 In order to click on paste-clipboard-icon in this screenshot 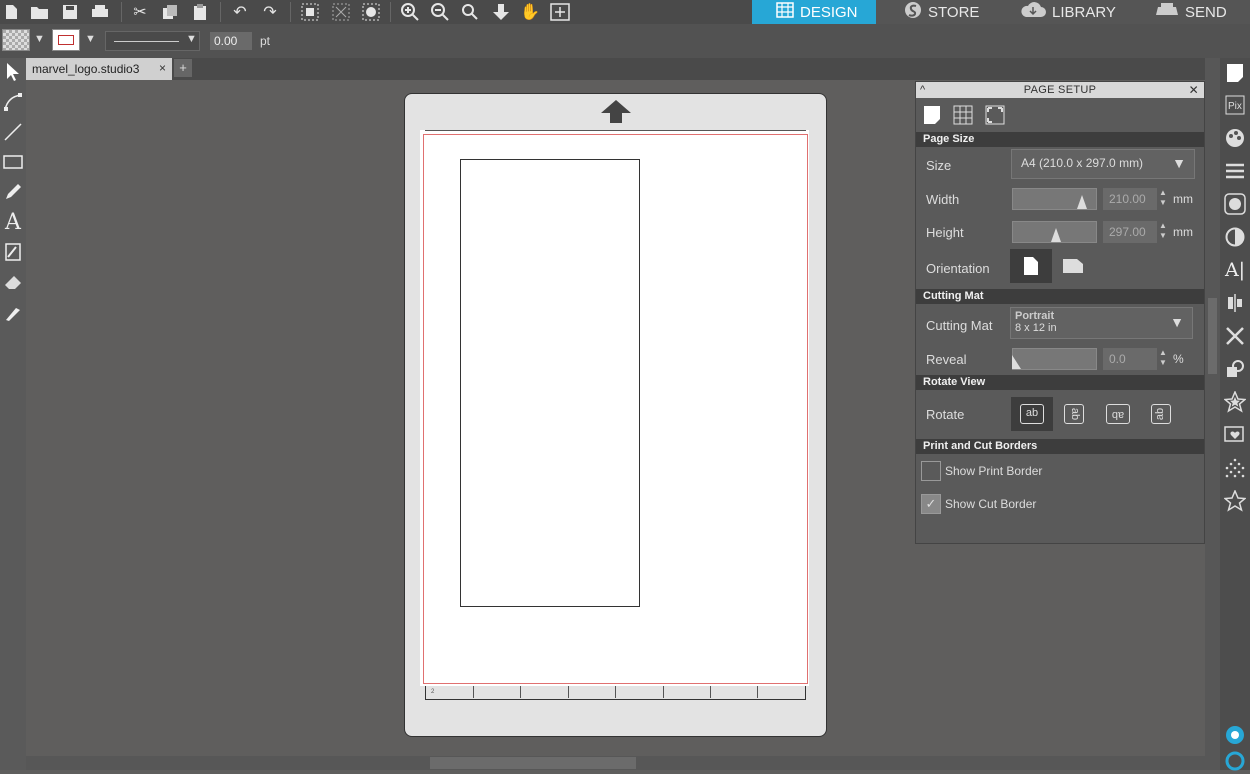, I will do `click(200, 12)`.